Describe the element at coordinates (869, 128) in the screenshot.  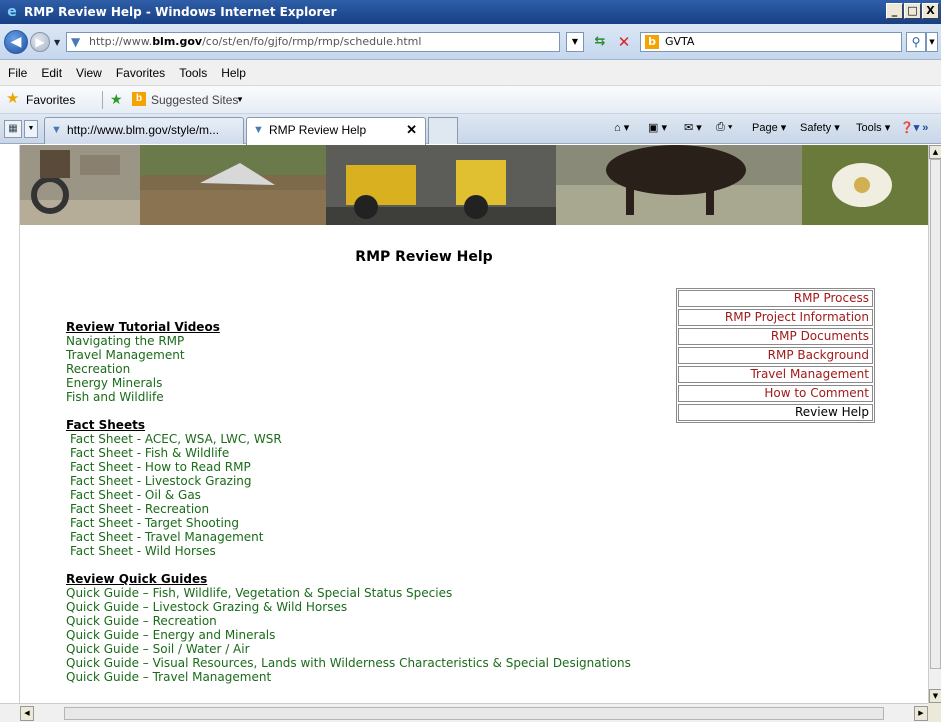
I see `tools-menu-label: Tools` at that location.